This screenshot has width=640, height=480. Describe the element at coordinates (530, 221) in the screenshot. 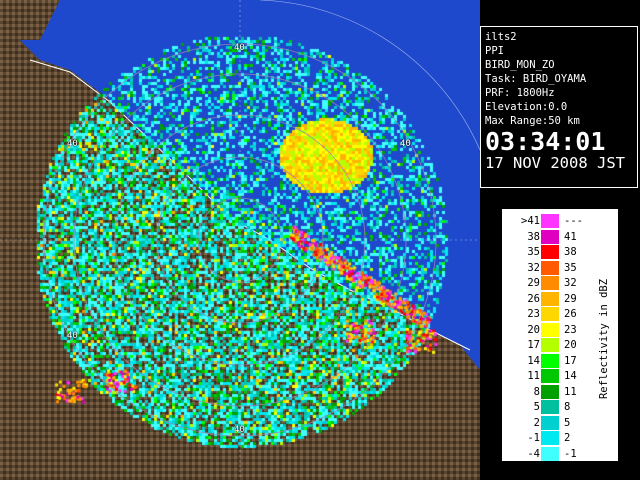

I see `legend-lower-bound: >41` at that location.